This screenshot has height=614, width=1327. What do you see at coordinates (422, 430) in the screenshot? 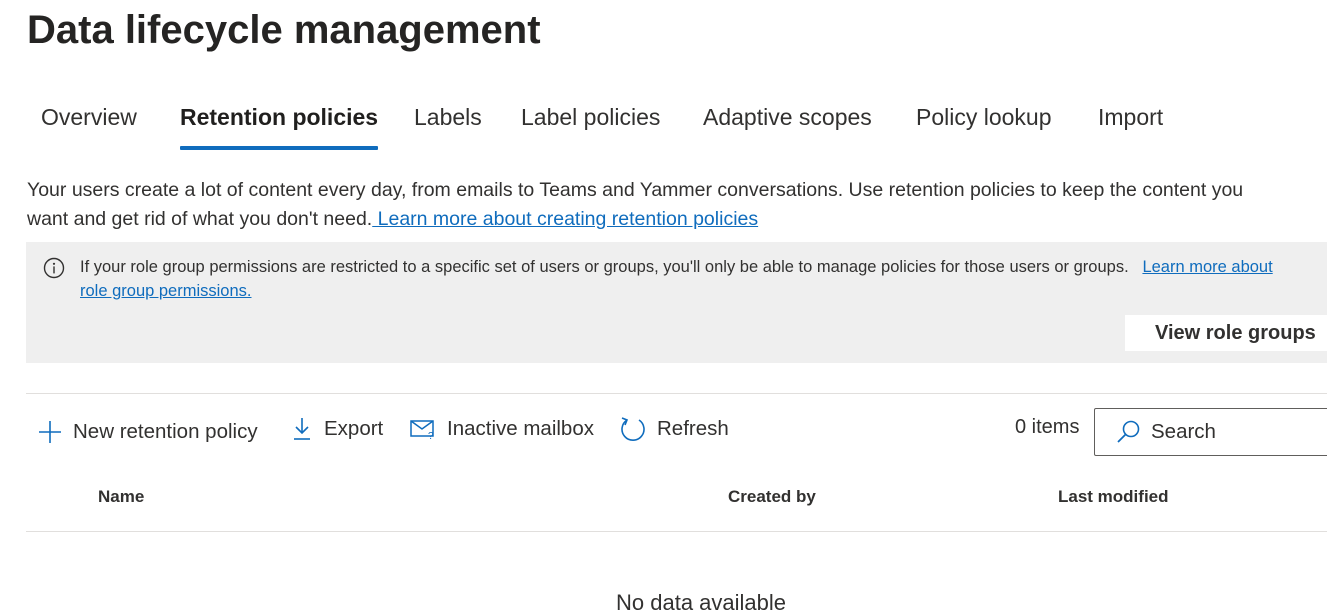
I see `mailbox-icon: ?` at bounding box center [422, 430].